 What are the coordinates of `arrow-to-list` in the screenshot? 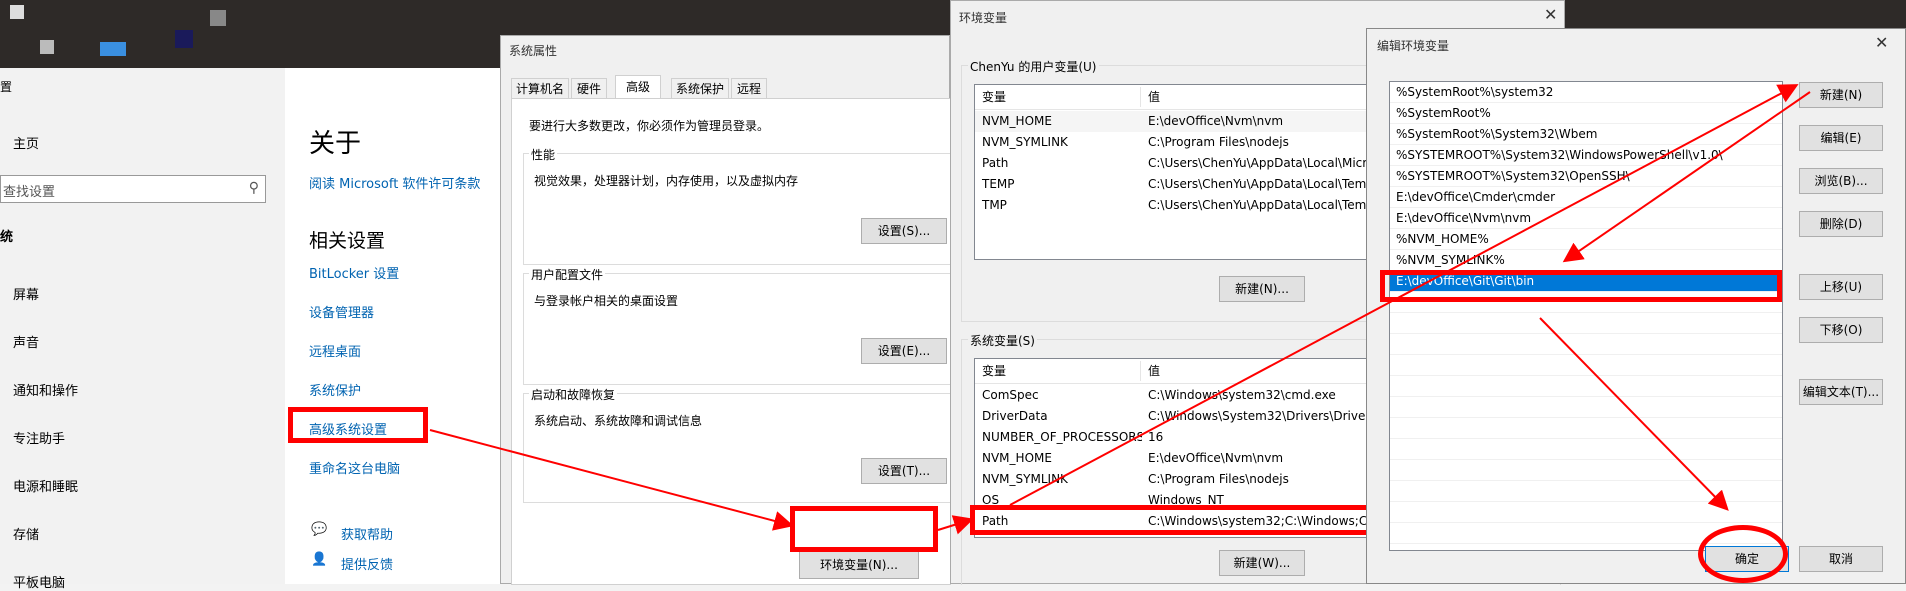 It's located at (1686, 177).